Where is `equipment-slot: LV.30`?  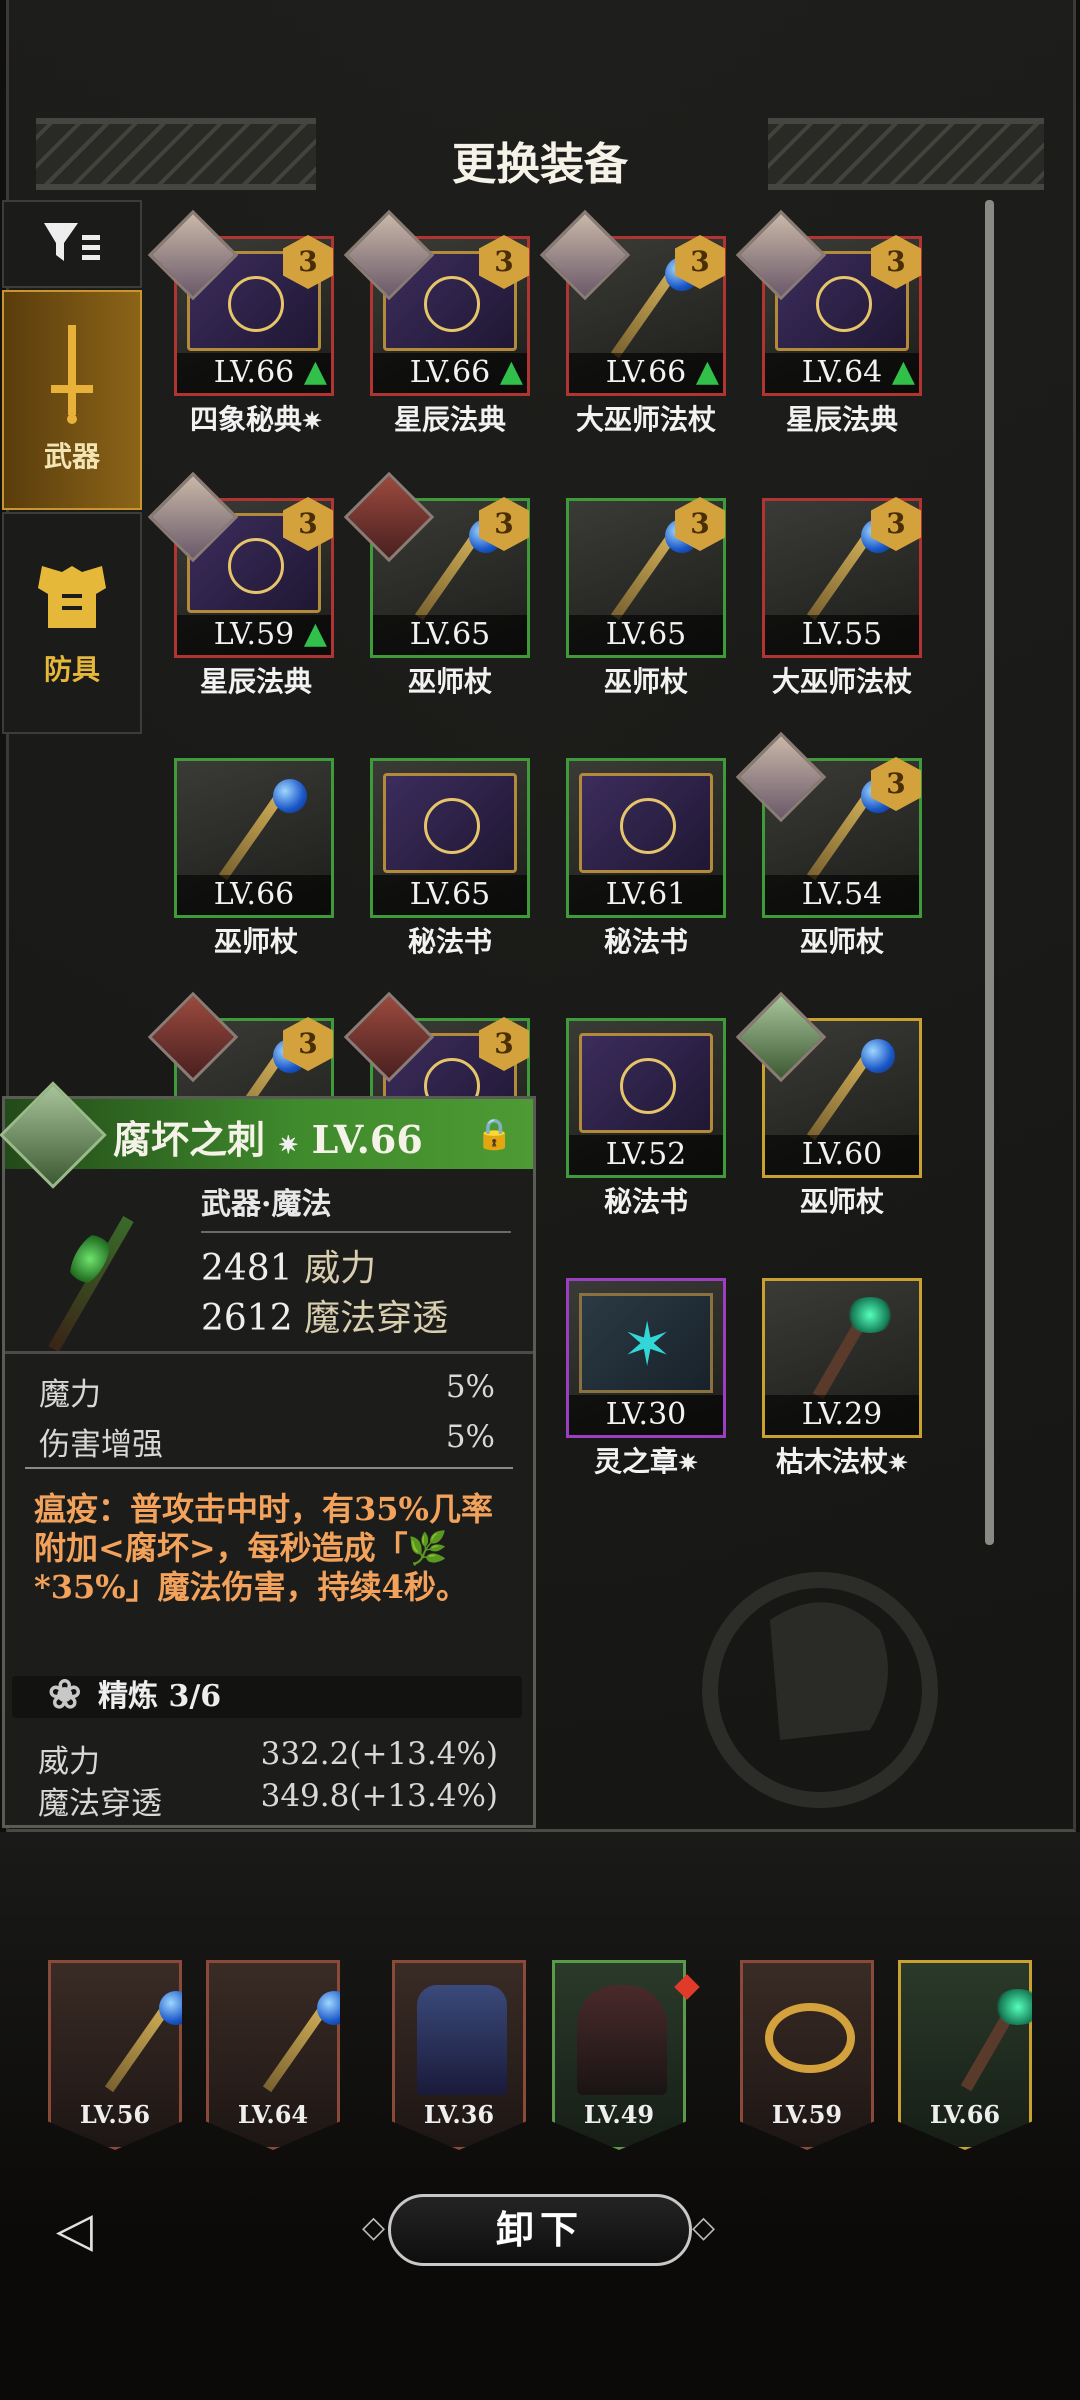
equipment-slot: LV.30 is located at coordinates (646, 1358).